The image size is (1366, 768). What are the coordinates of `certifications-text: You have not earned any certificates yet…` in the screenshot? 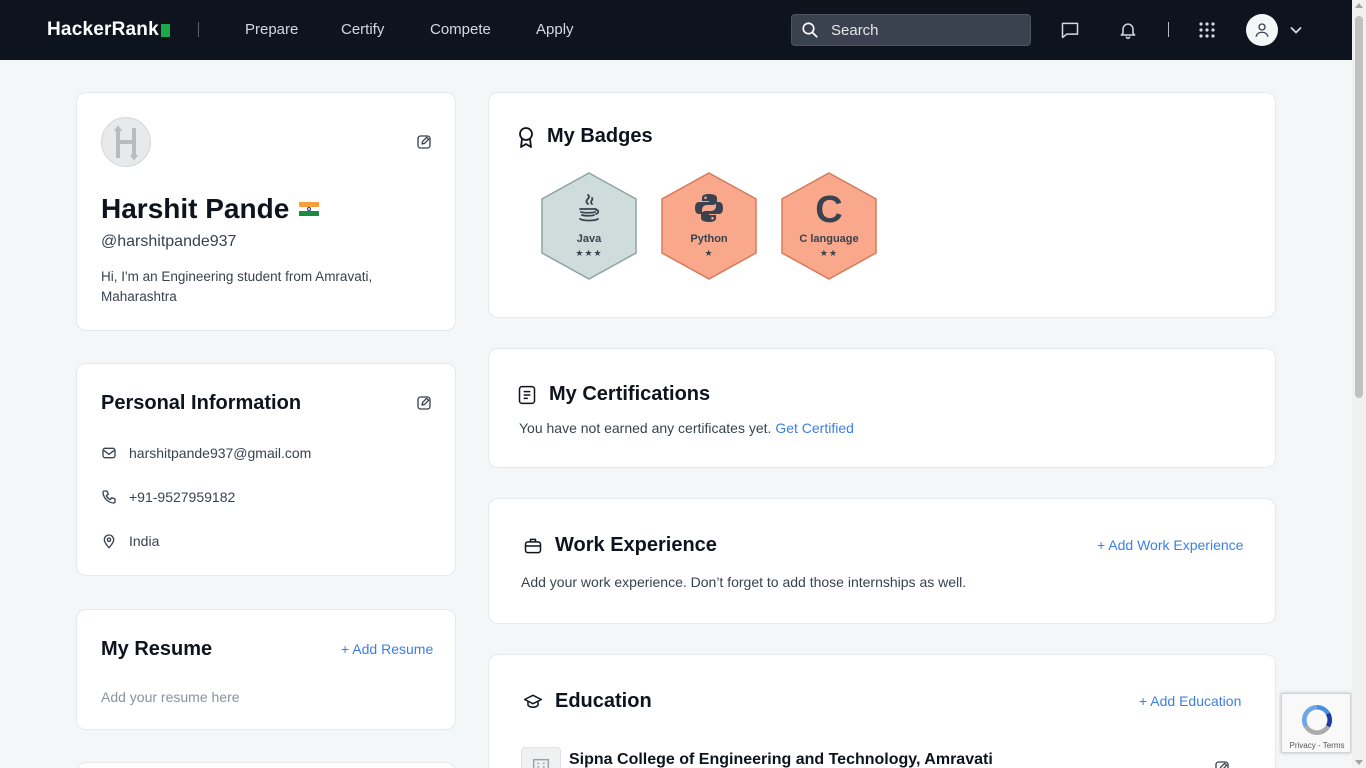 It's located at (645, 428).